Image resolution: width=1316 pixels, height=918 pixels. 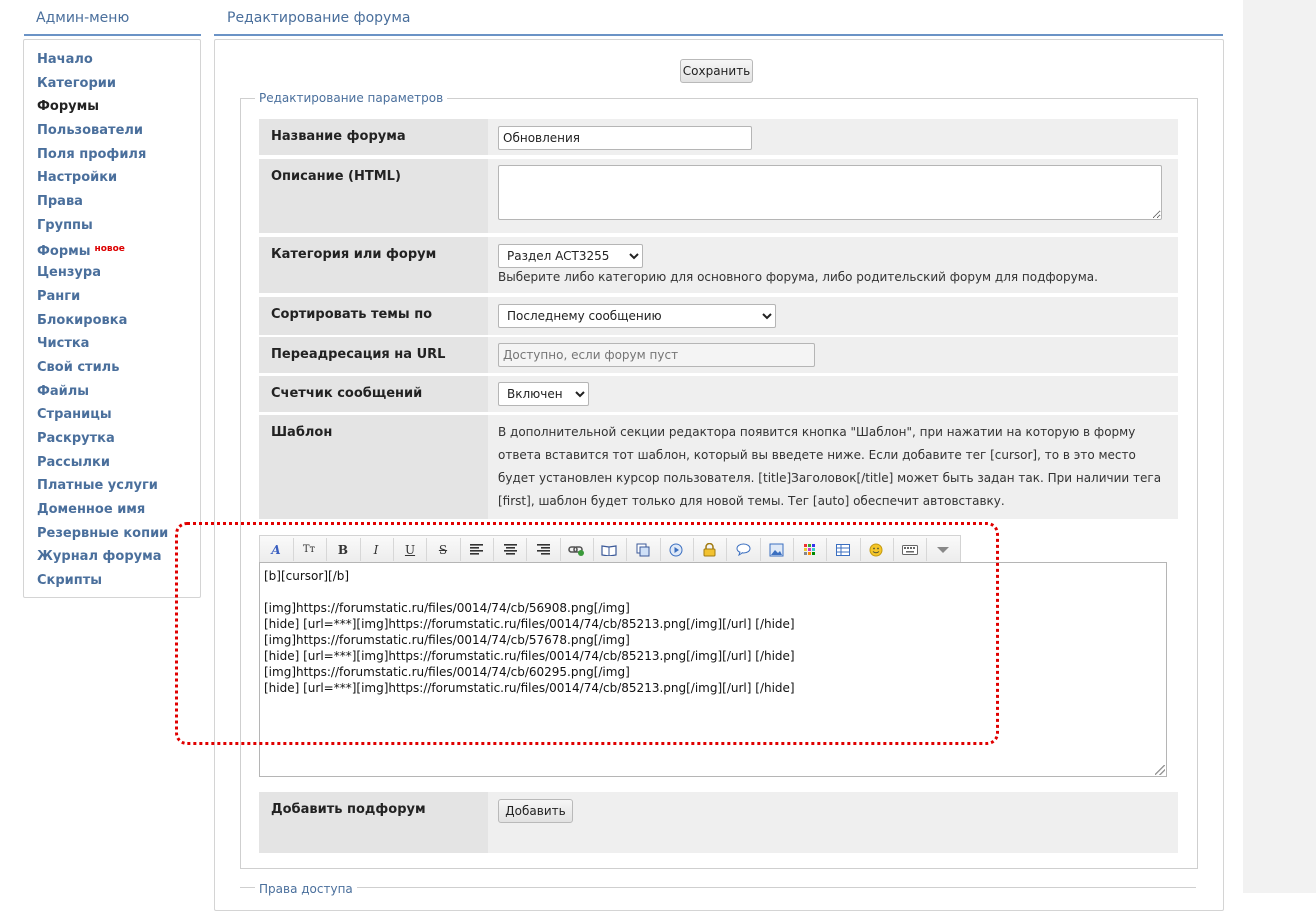 What do you see at coordinates (373, 355) in the screenshot?
I see `redirect-label: Переадресация на URL` at bounding box center [373, 355].